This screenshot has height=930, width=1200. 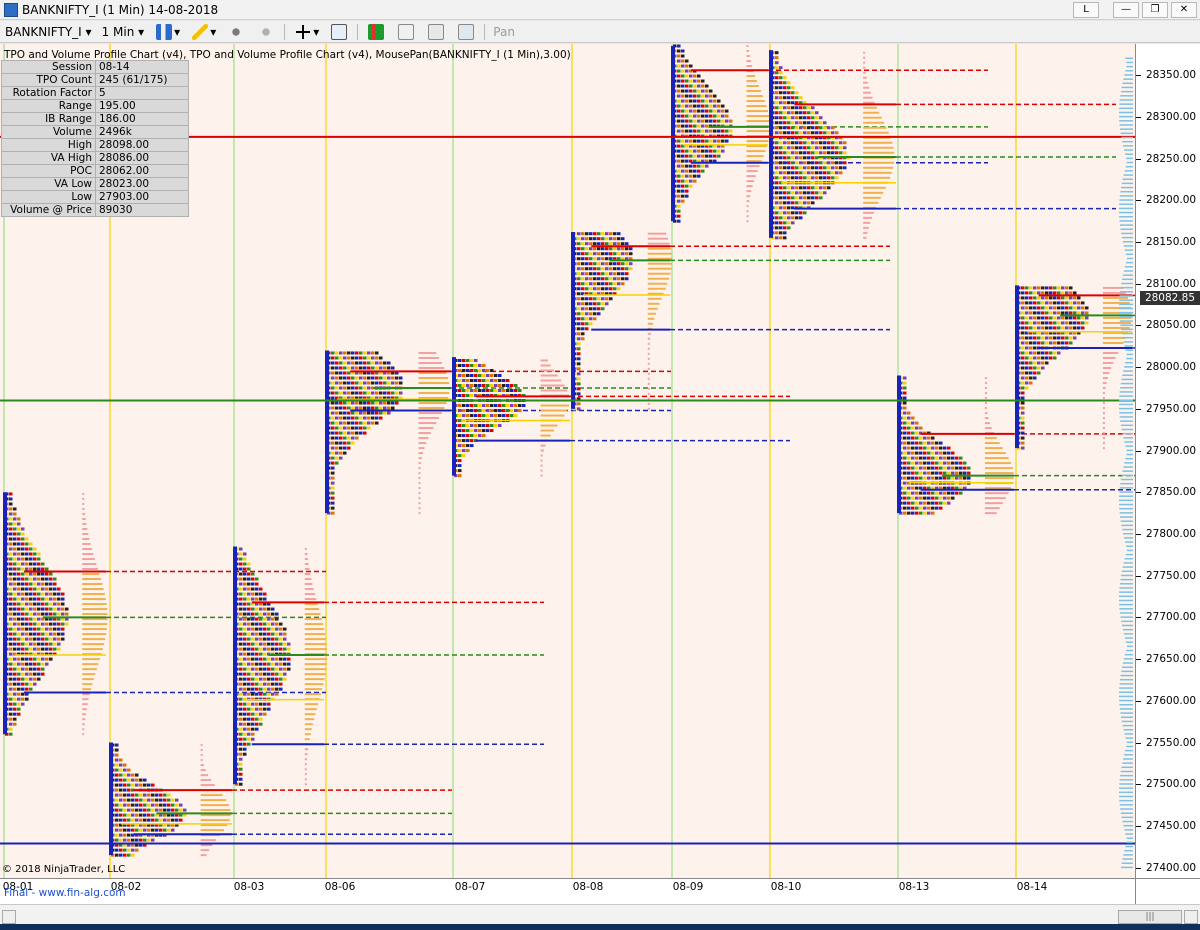 I want to click on zoom-button, so click(x=339, y=32).